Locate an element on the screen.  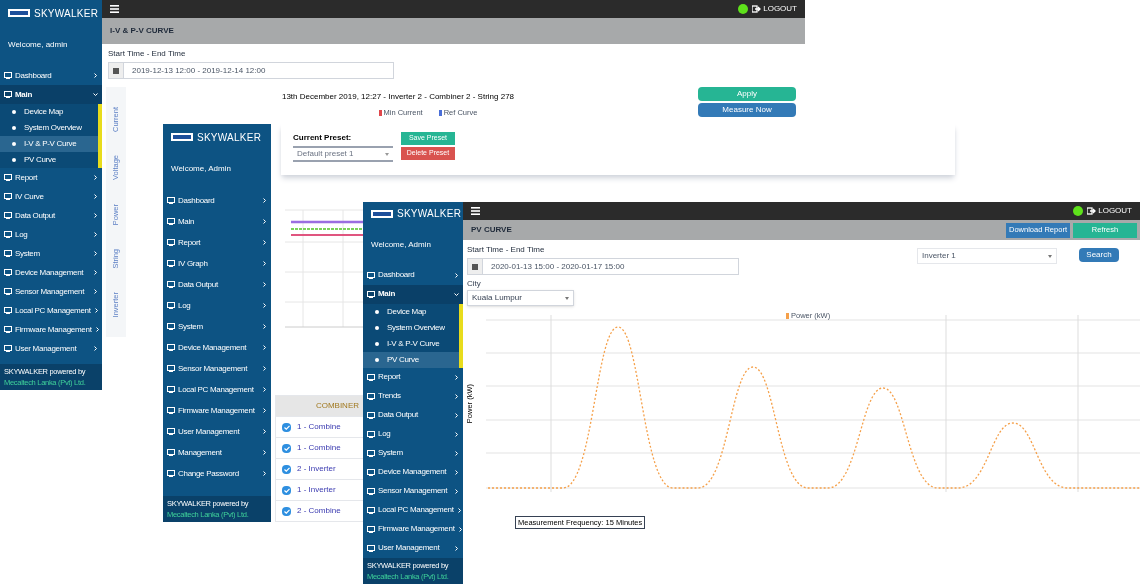
legend-swatch is located at coordinates (787, 315).